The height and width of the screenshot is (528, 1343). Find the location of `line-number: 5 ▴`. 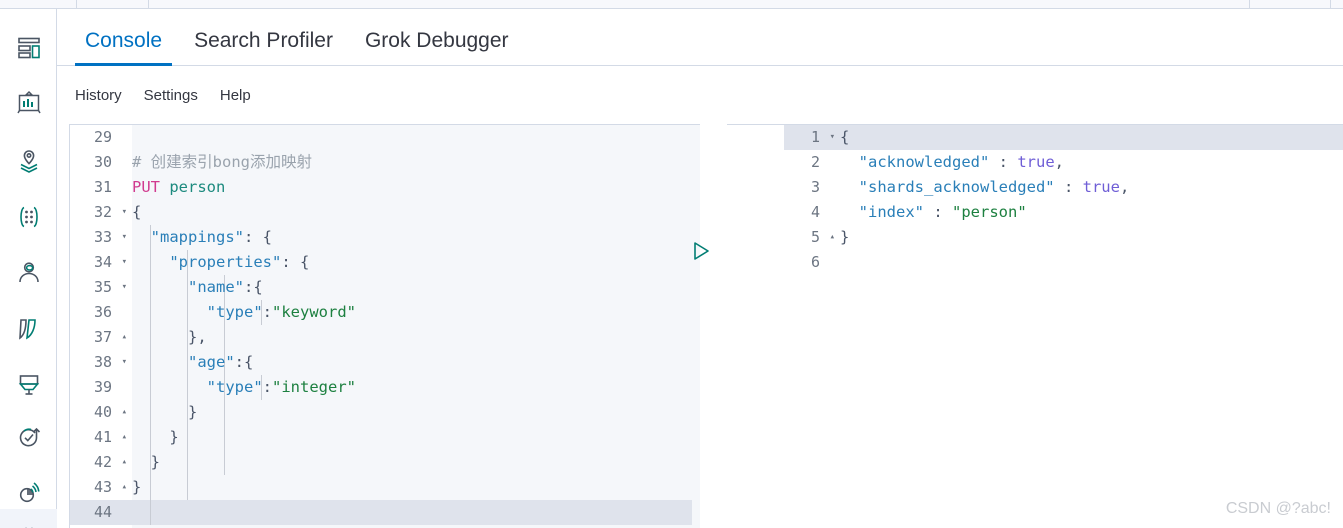

line-number: 5 ▴ is located at coordinates (812, 237).